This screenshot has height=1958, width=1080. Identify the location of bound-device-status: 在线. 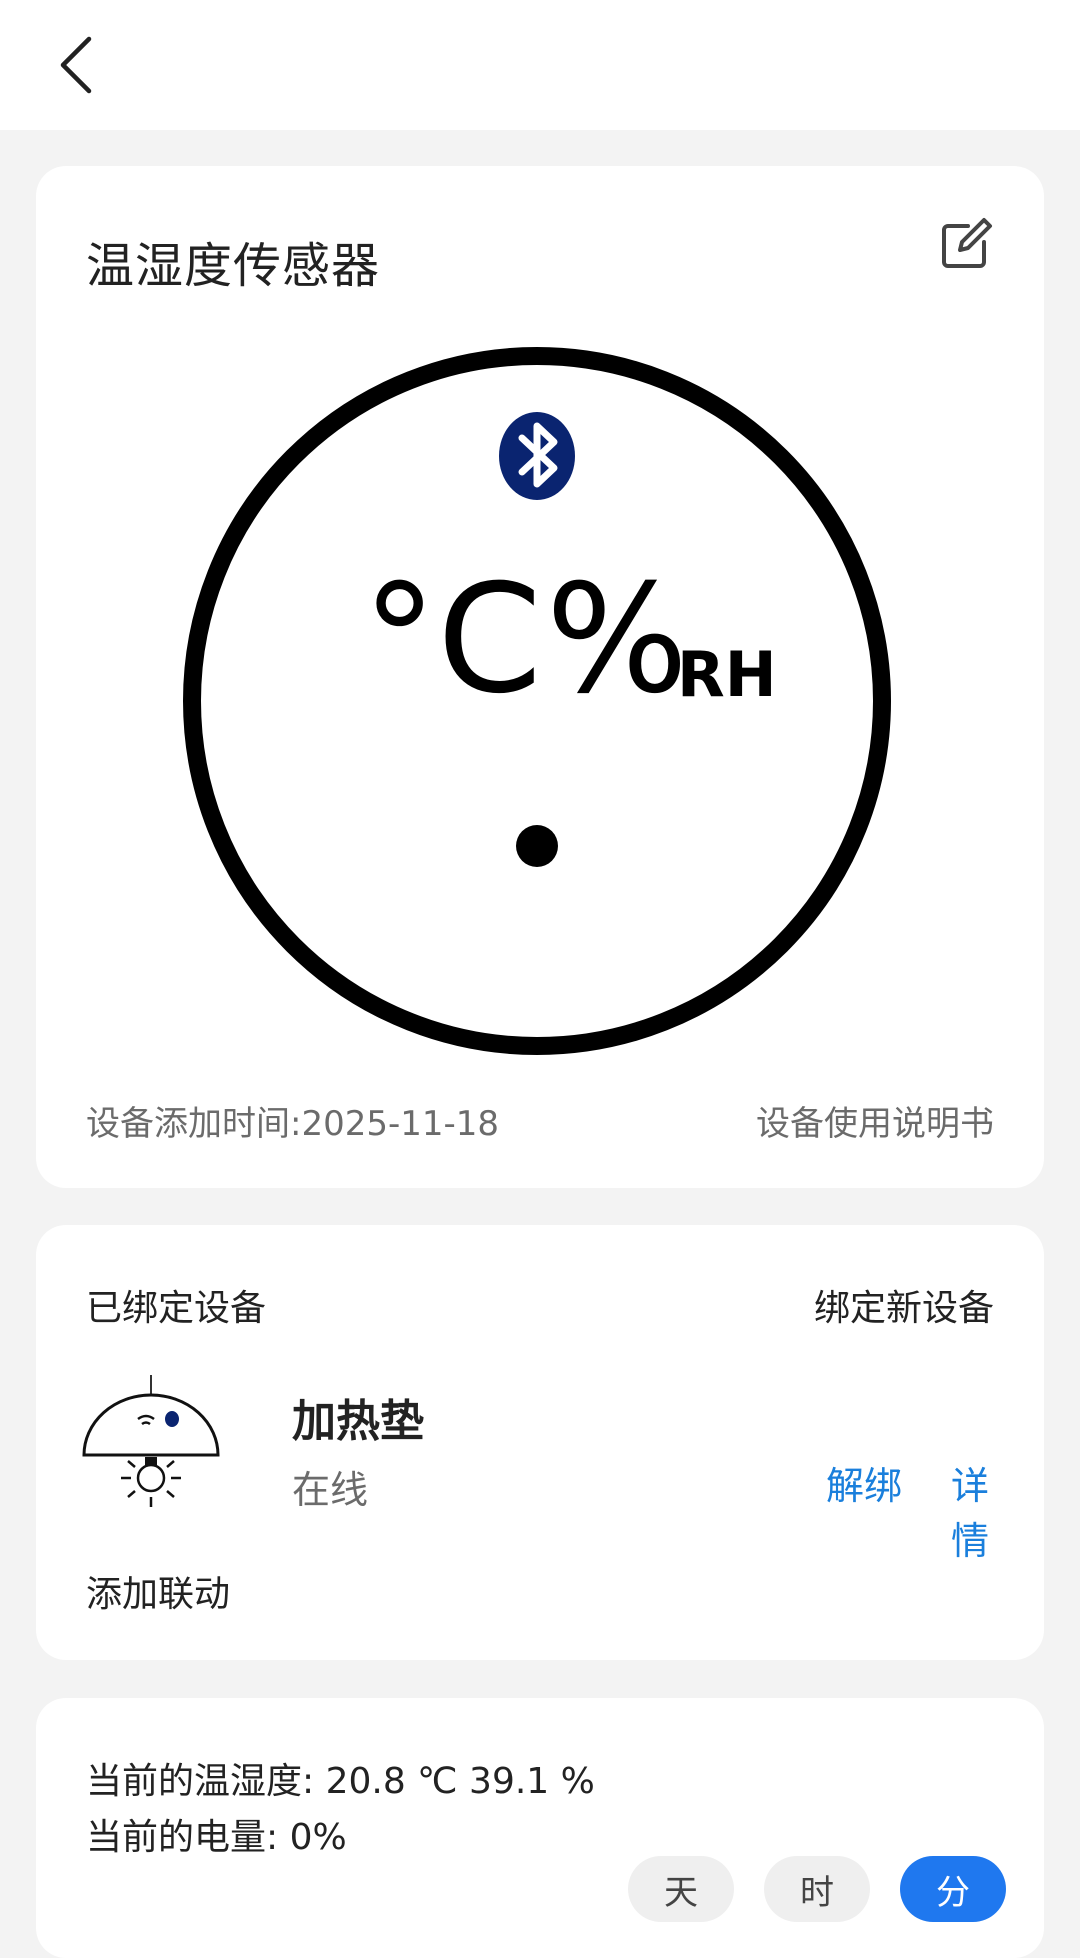
(330, 1490).